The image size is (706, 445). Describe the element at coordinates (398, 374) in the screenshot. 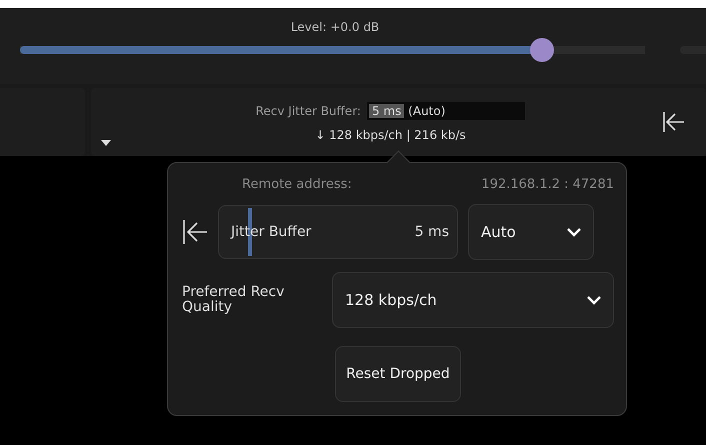

I see `reset-dropped-button: Reset Dropped` at that location.